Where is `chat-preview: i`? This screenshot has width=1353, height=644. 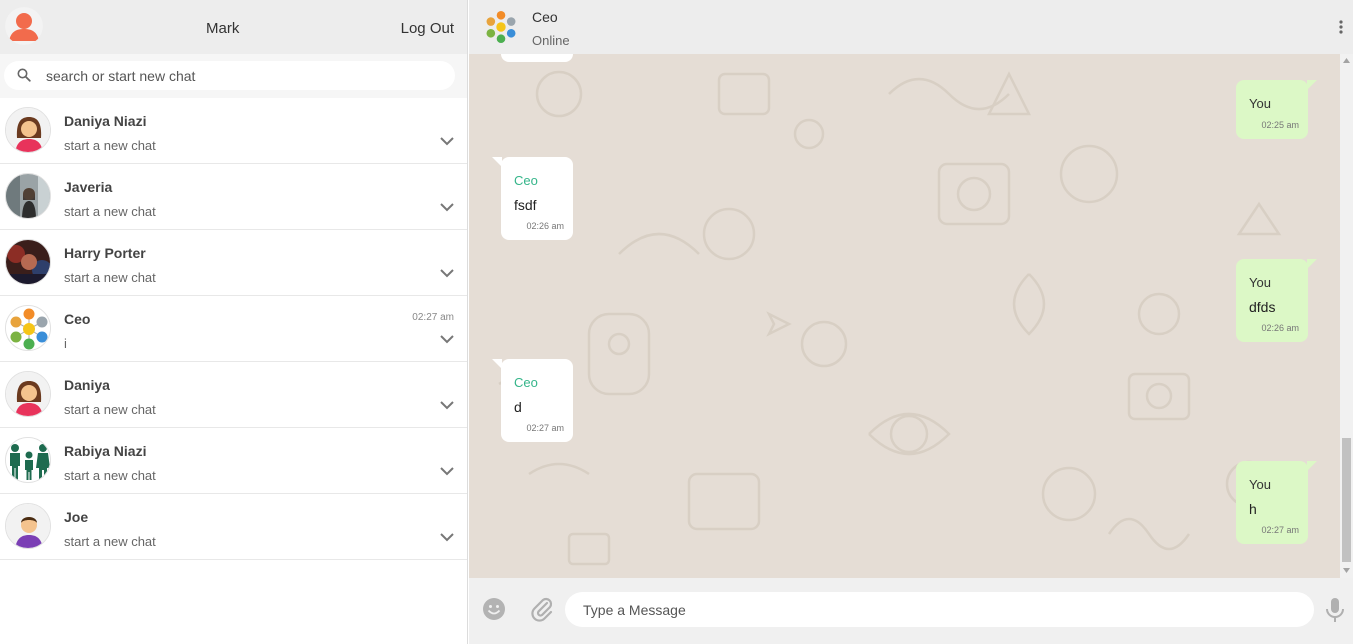
chat-preview: i is located at coordinates (65, 343).